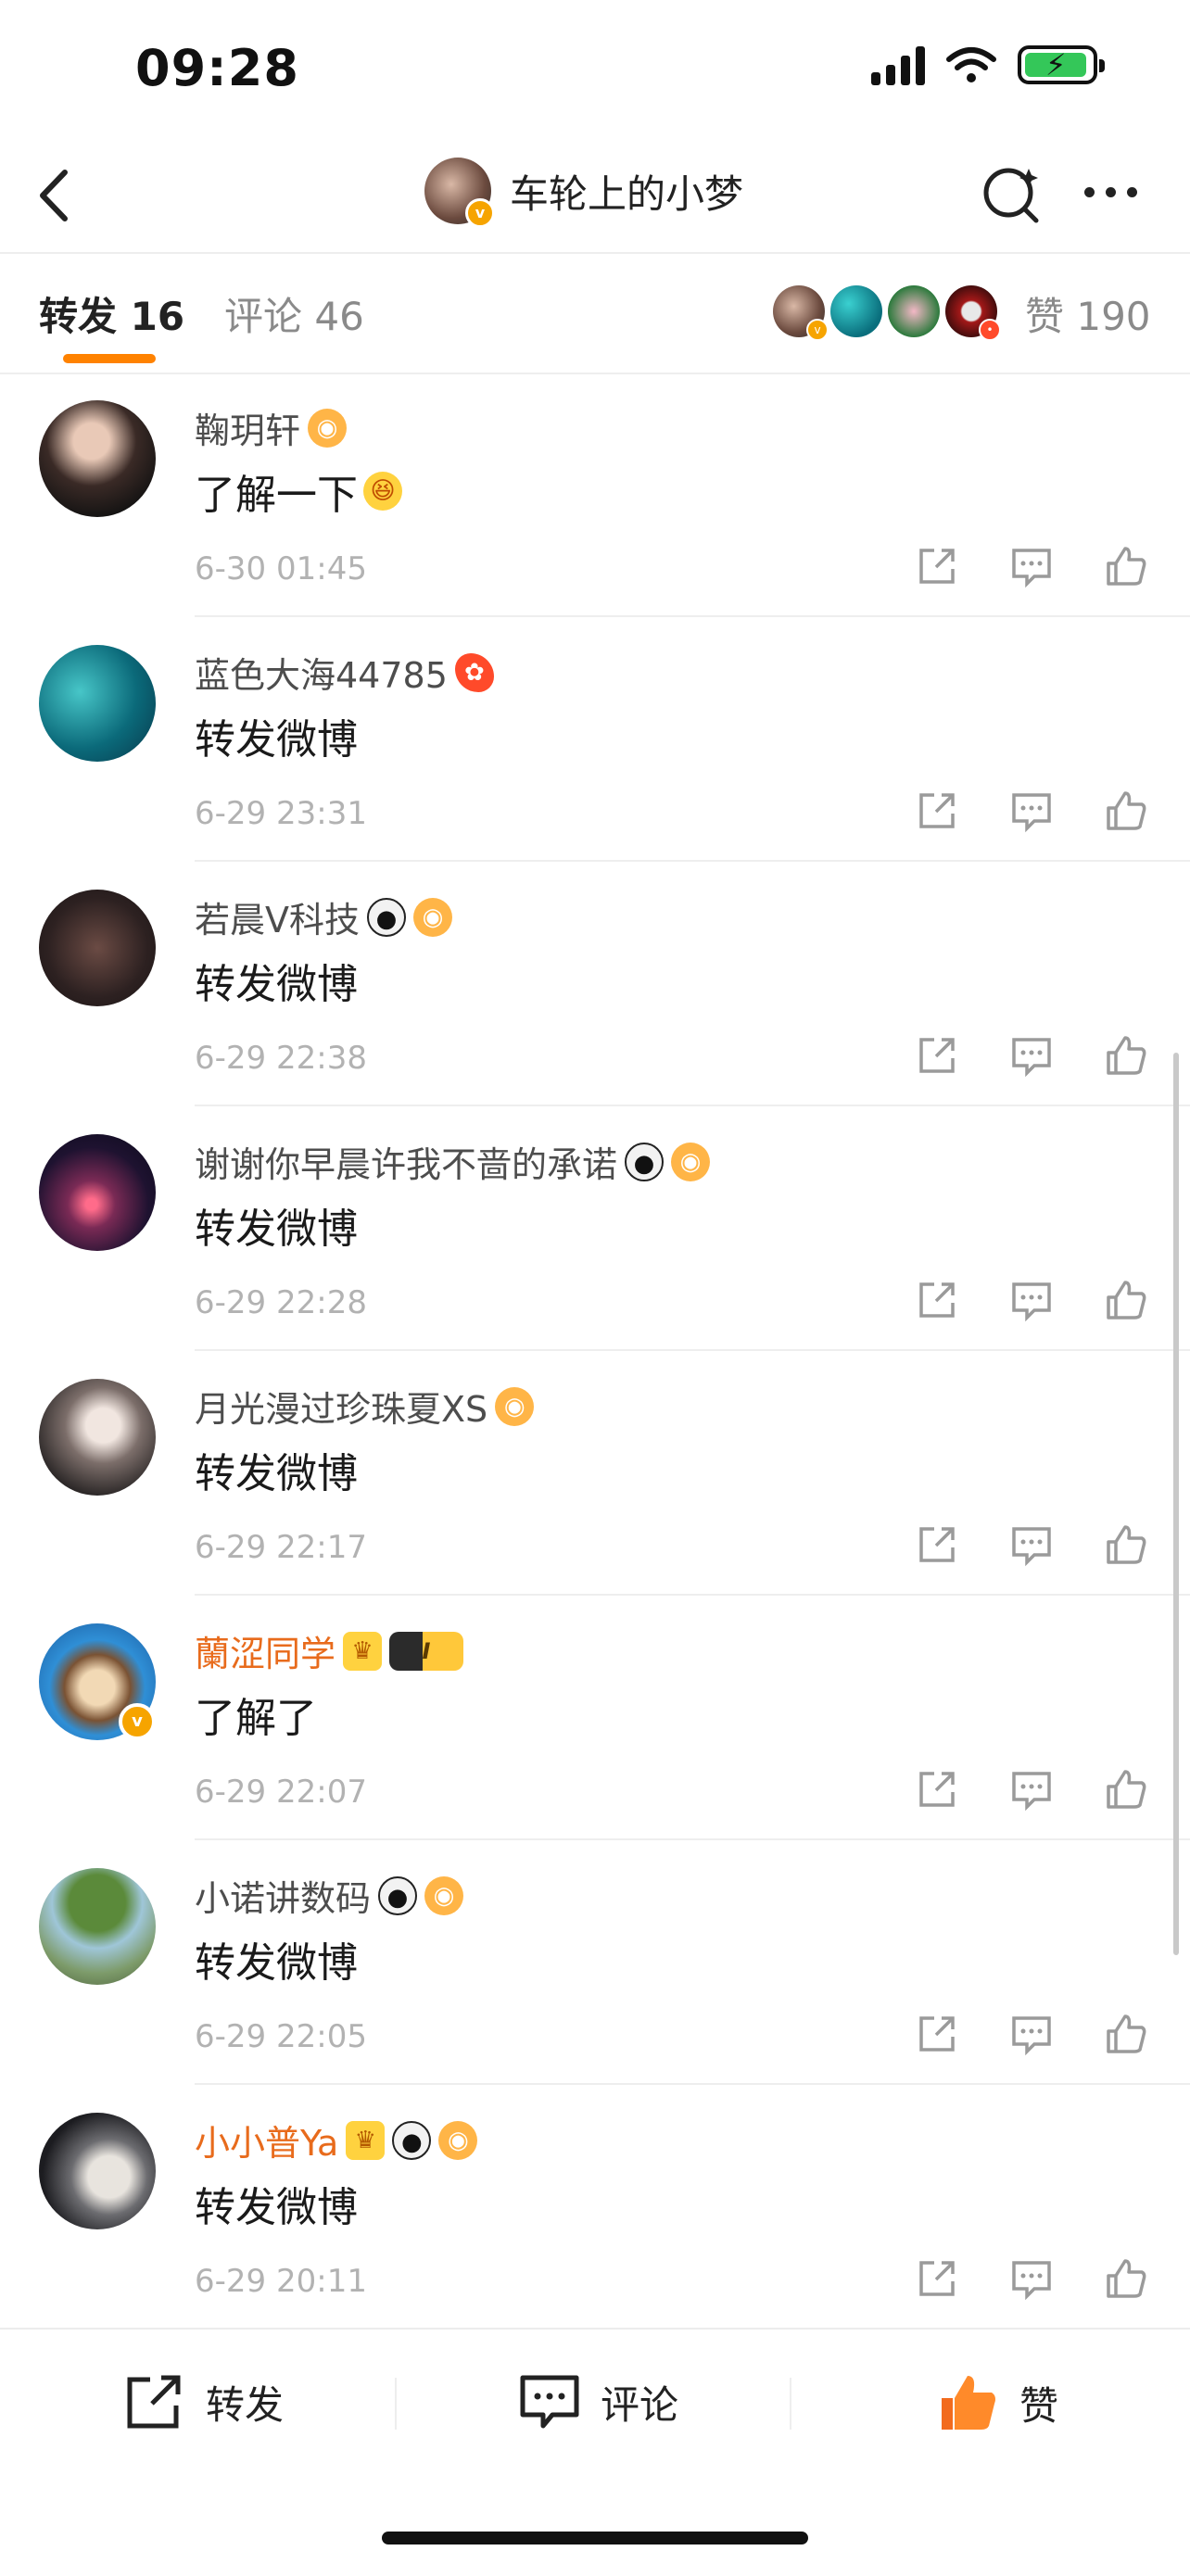 This screenshot has width=1190, height=2576. I want to click on panda-badge-icon: ●, so click(398, 1895).